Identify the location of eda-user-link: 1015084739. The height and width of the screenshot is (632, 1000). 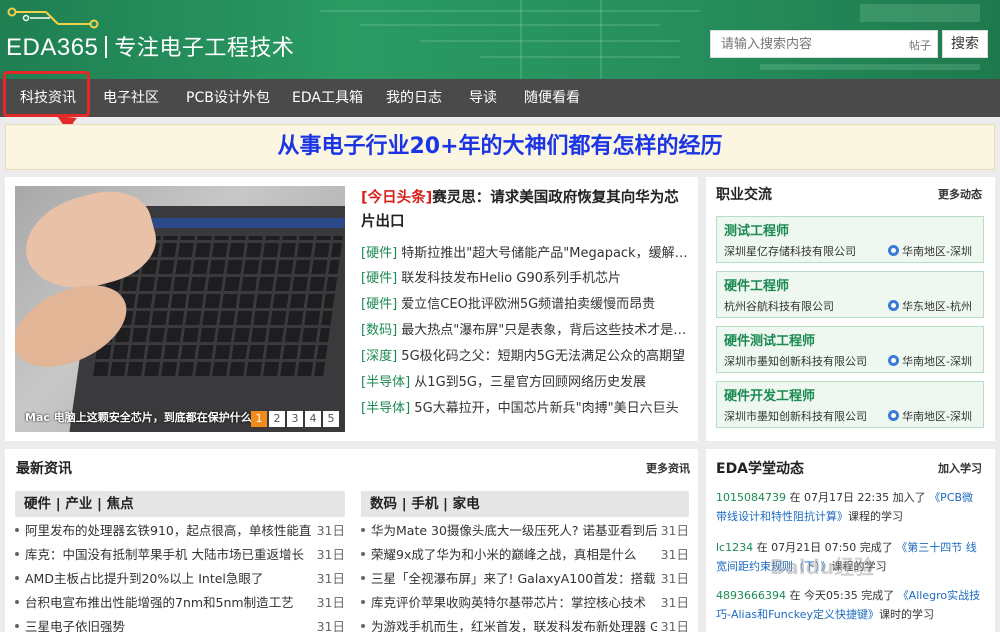
(751, 497).